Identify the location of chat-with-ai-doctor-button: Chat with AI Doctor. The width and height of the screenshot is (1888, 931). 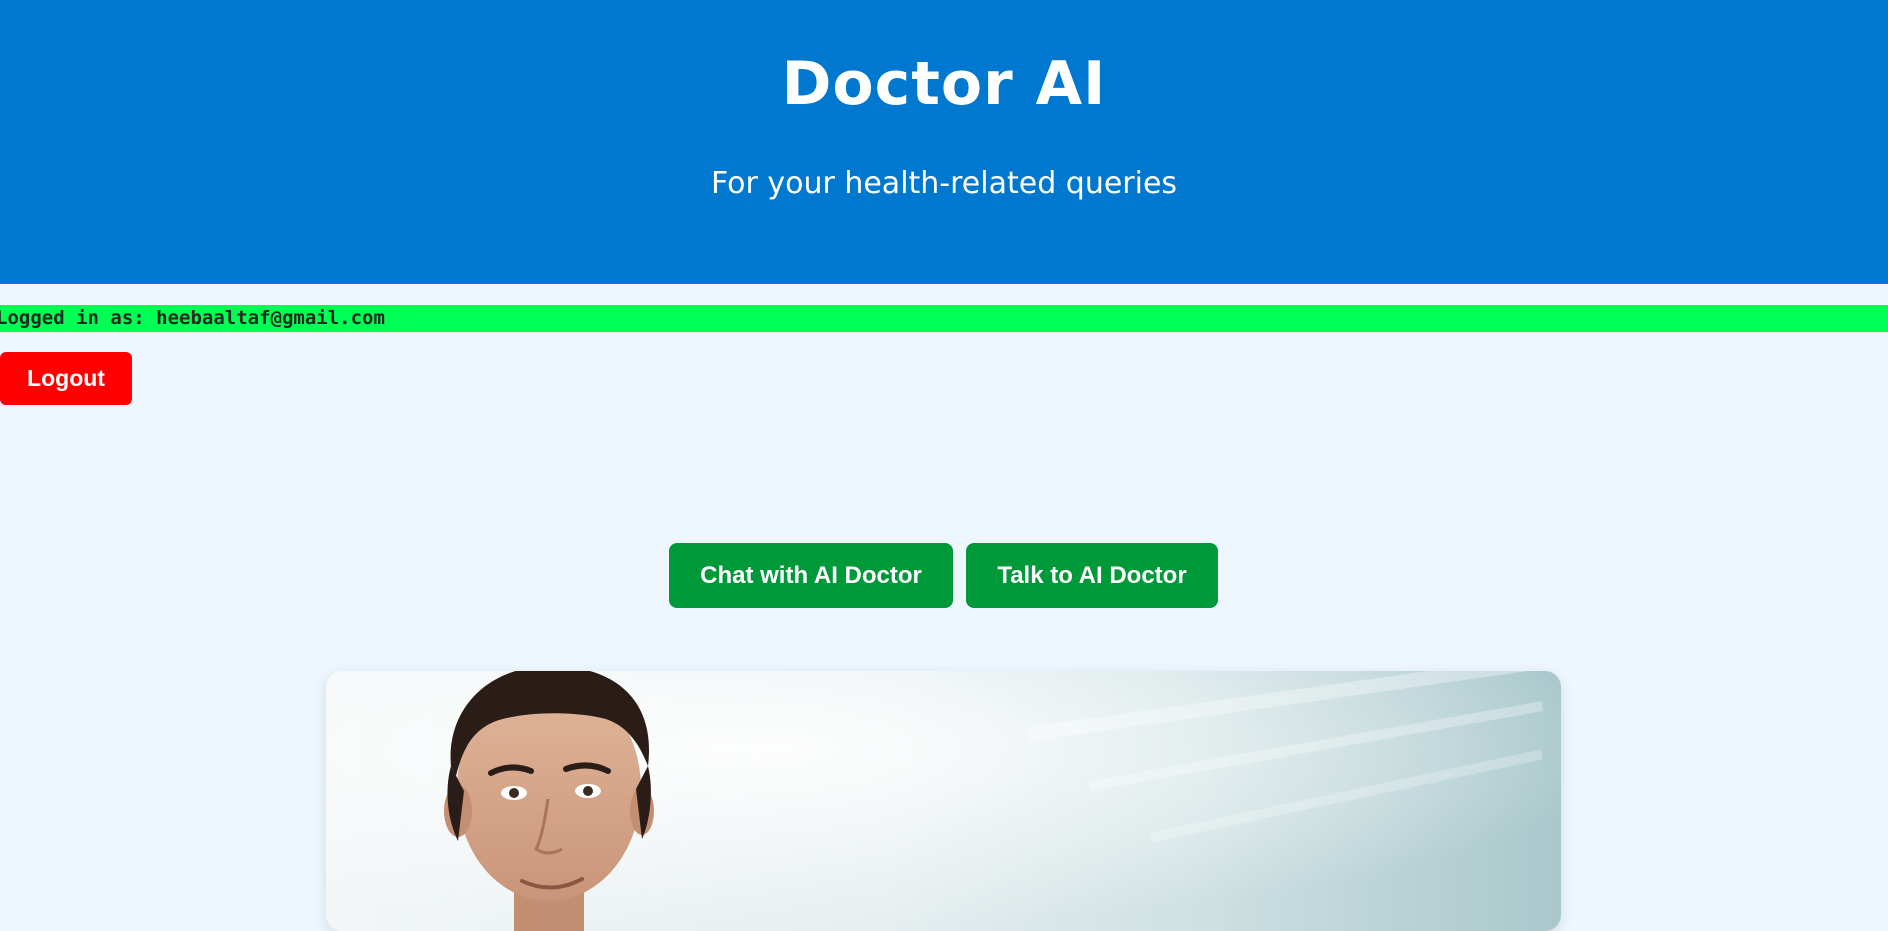
(811, 575).